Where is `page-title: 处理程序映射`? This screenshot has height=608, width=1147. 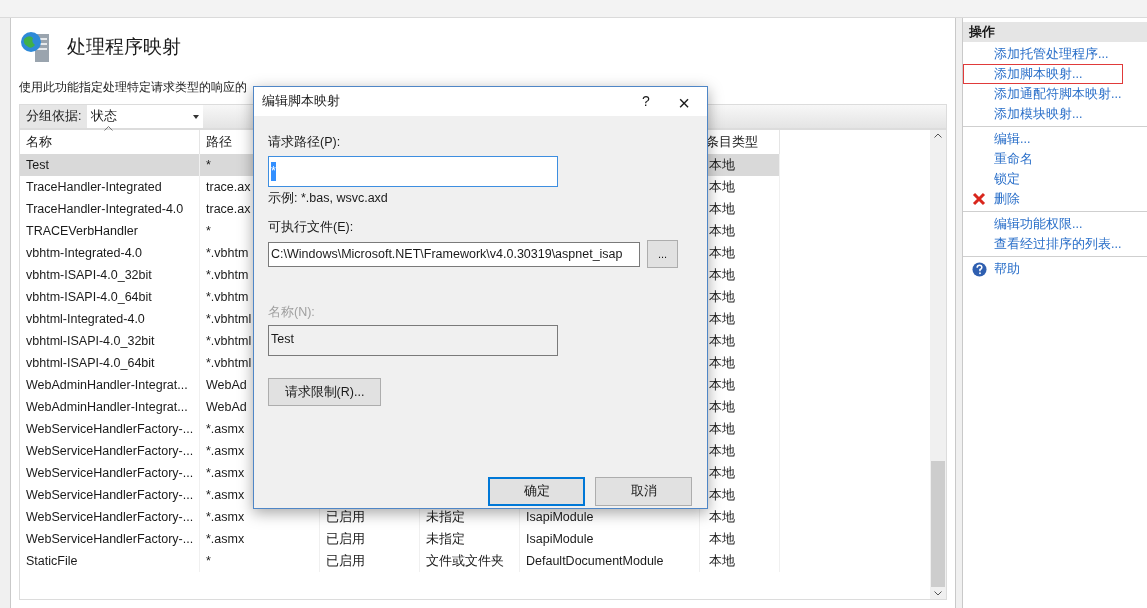
page-title: 处理程序映射 is located at coordinates (124, 46).